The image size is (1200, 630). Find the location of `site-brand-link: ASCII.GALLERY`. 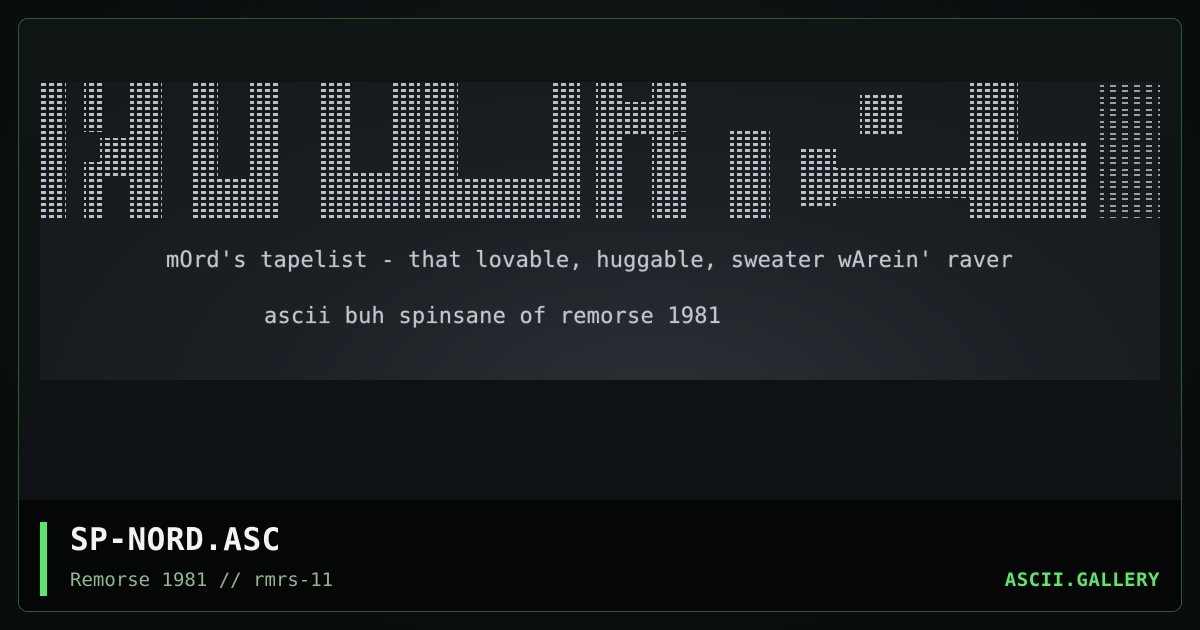

site-brand-link: ASCII.GALLERY is located at coordinates (1082, 580).